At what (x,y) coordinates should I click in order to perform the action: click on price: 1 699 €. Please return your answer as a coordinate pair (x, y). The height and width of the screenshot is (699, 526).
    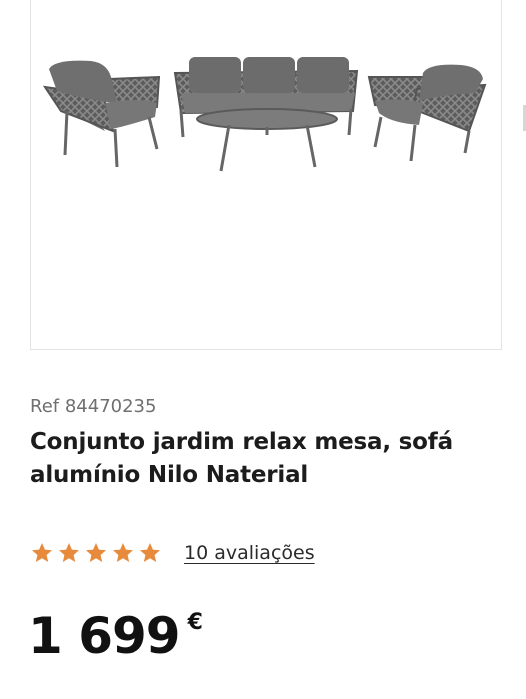
    Looking at the image, I should click on (115, 636).